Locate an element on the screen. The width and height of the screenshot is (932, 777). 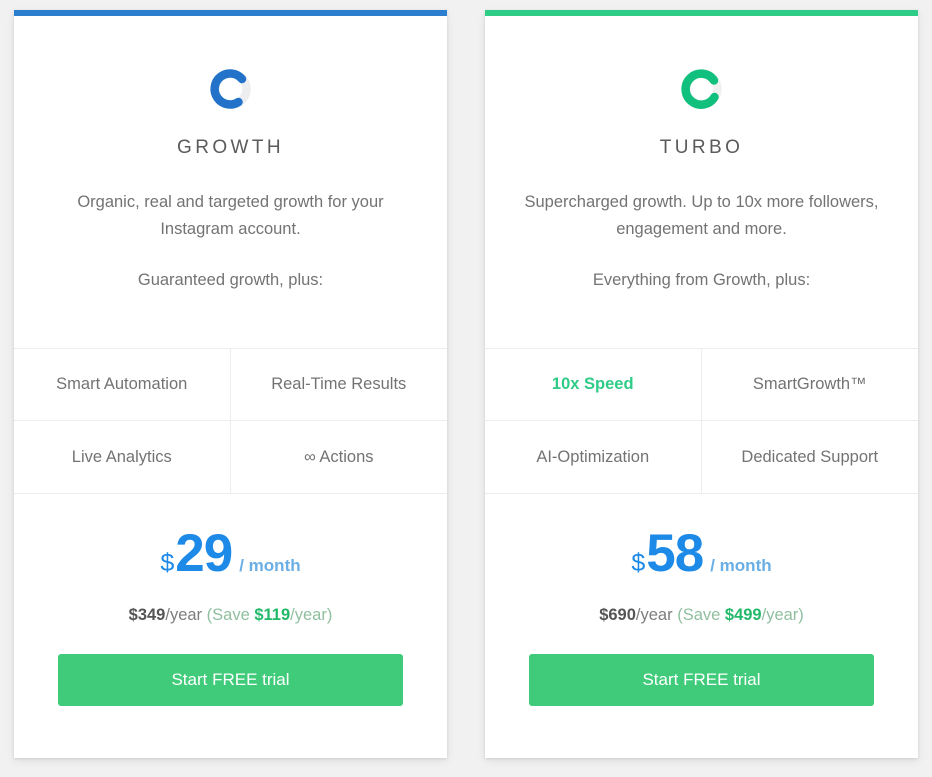
price-amount: 58 is located at coordinates (675, 553).